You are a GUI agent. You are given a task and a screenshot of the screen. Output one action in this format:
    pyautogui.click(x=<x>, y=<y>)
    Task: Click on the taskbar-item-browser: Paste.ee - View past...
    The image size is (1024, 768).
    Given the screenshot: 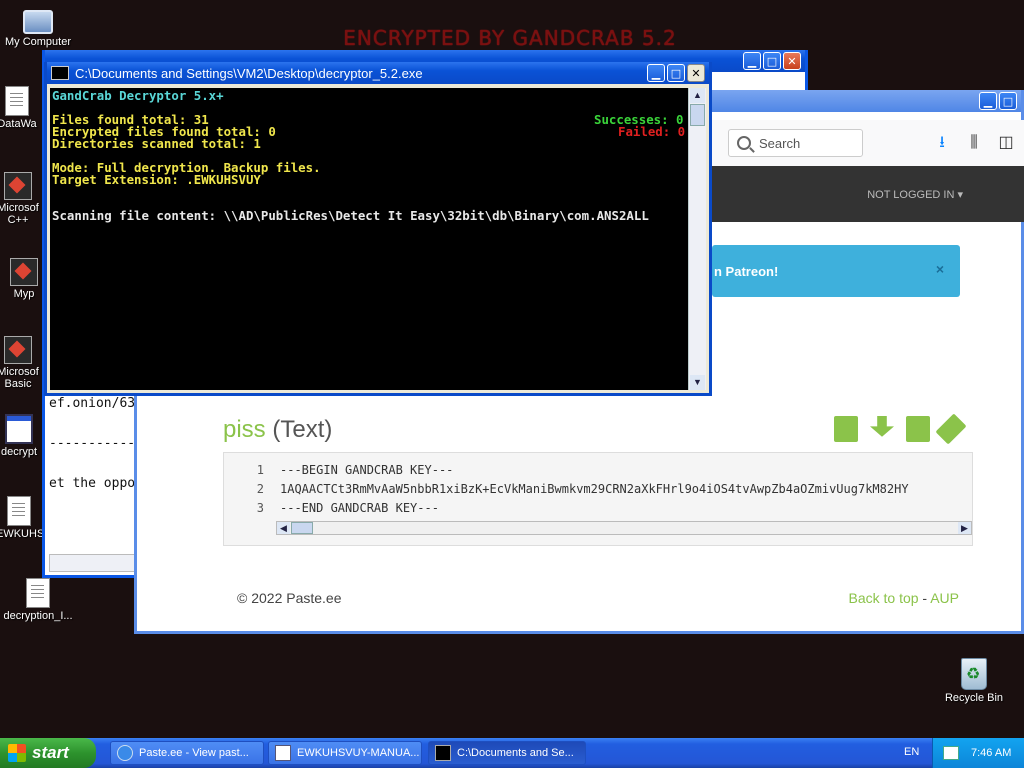 What is the action you would take?
    pyautogui.click(x=187, y=753)
    